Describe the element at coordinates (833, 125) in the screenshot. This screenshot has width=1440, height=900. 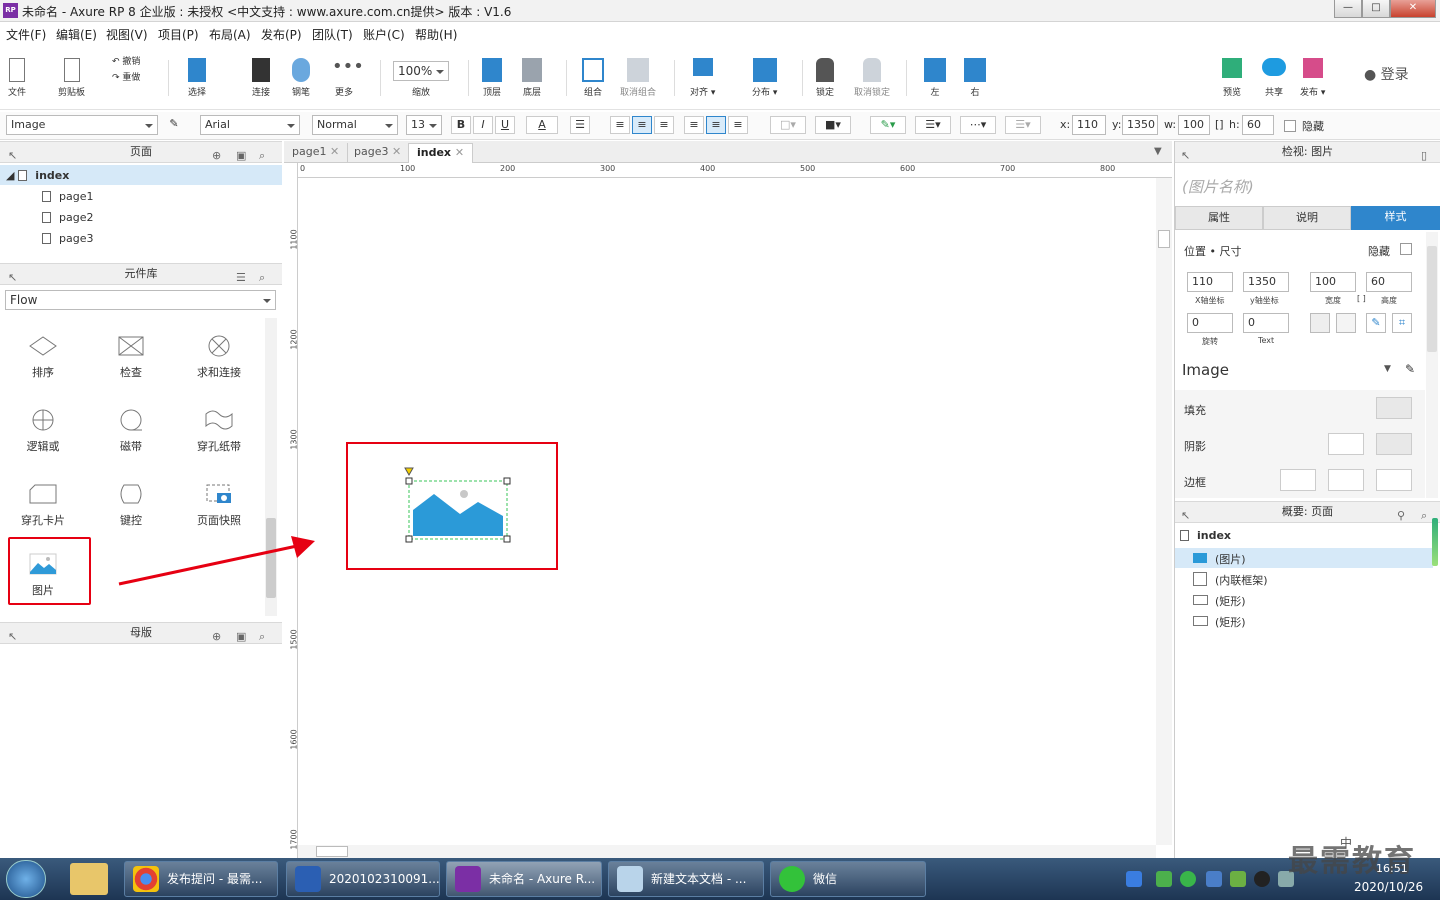
I see `shadow-icon: ■▾` at that location.